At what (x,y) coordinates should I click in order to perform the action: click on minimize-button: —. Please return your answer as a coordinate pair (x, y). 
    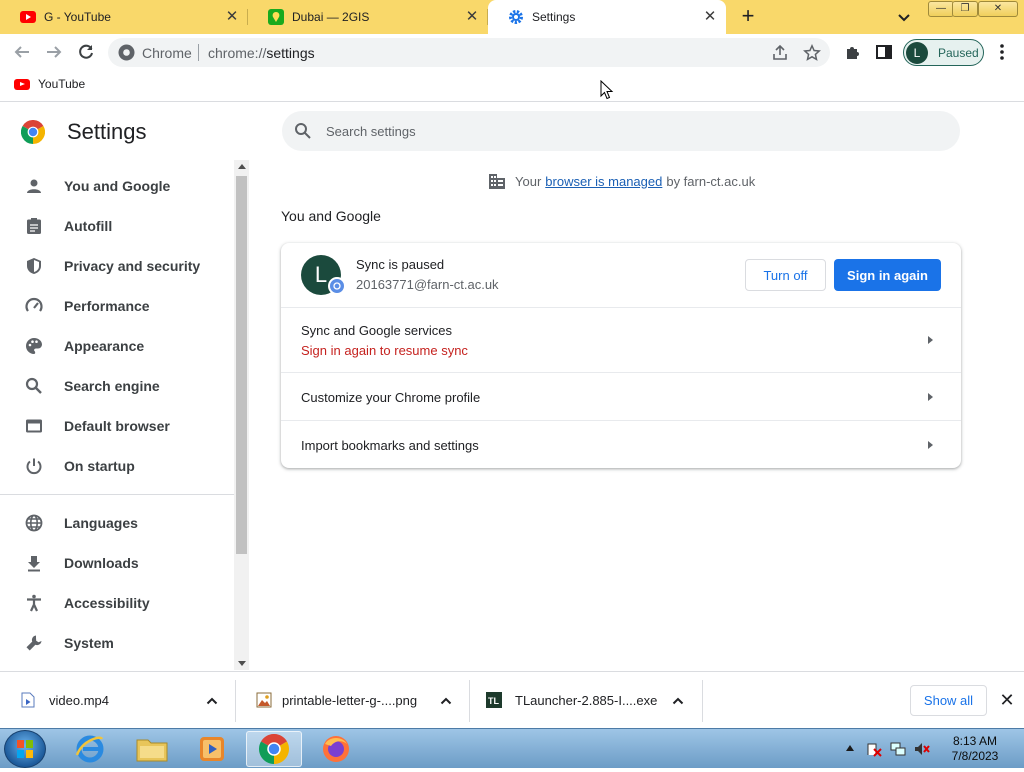
    Looking at the image, I should click on (941, 9).